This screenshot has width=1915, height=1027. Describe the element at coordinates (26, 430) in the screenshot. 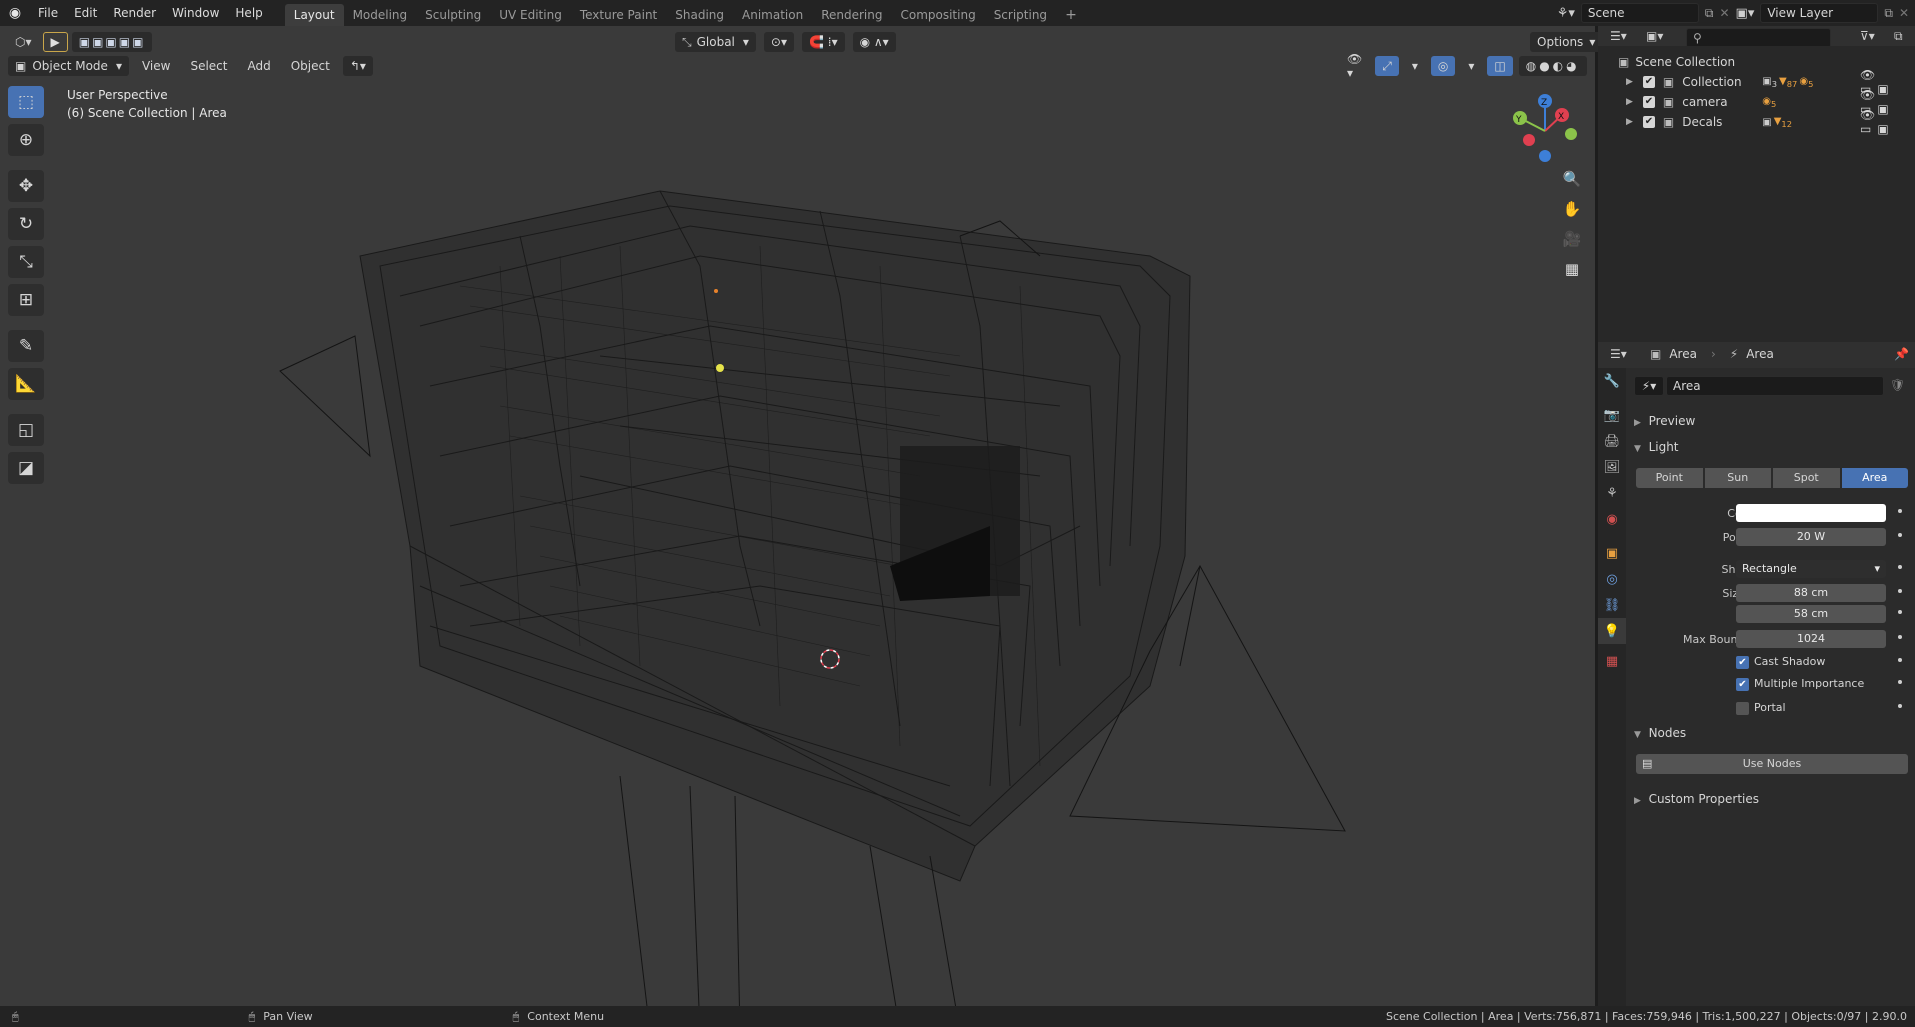

I see `add-cube-tool-icon: ◱` at that location.